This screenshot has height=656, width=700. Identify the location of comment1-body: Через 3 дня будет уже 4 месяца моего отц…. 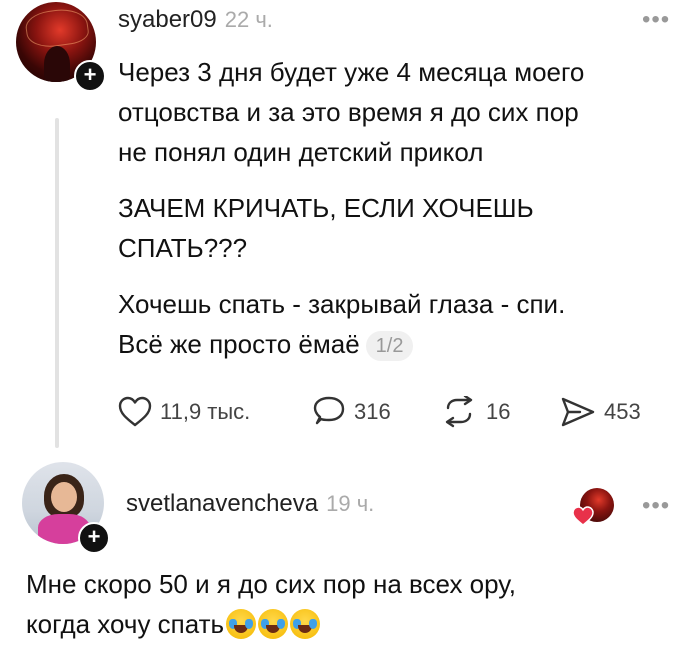
(403, 112).